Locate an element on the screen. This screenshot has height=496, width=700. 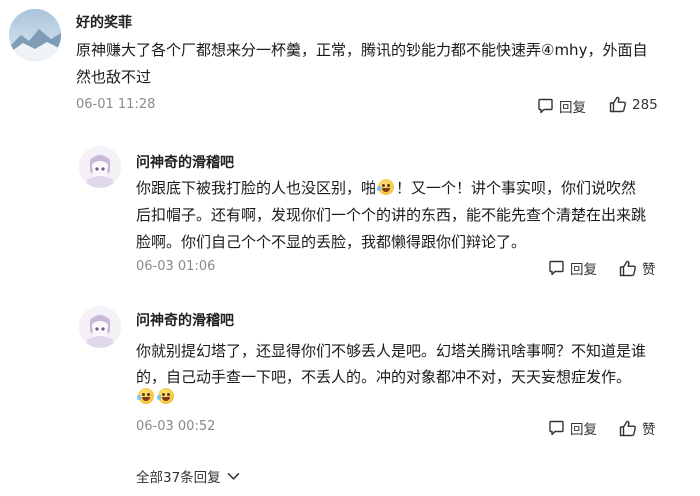
reply-text-segment: ！又一个！讲个事实呗，你们说吹然 is located at coordinates (516, 188).